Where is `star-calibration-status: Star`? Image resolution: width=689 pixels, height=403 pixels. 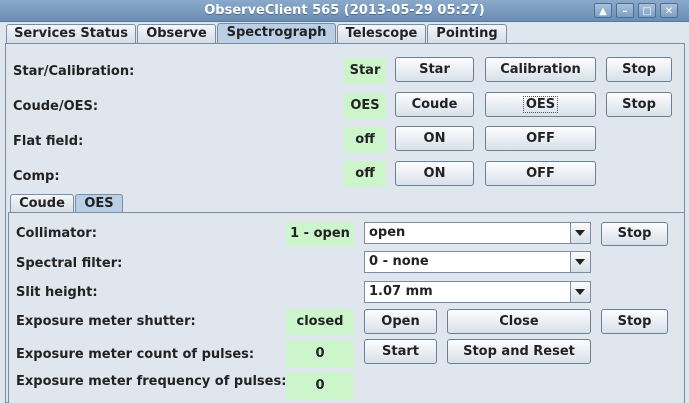 star-calibration-status: Star is located at coordinates (365, 71).